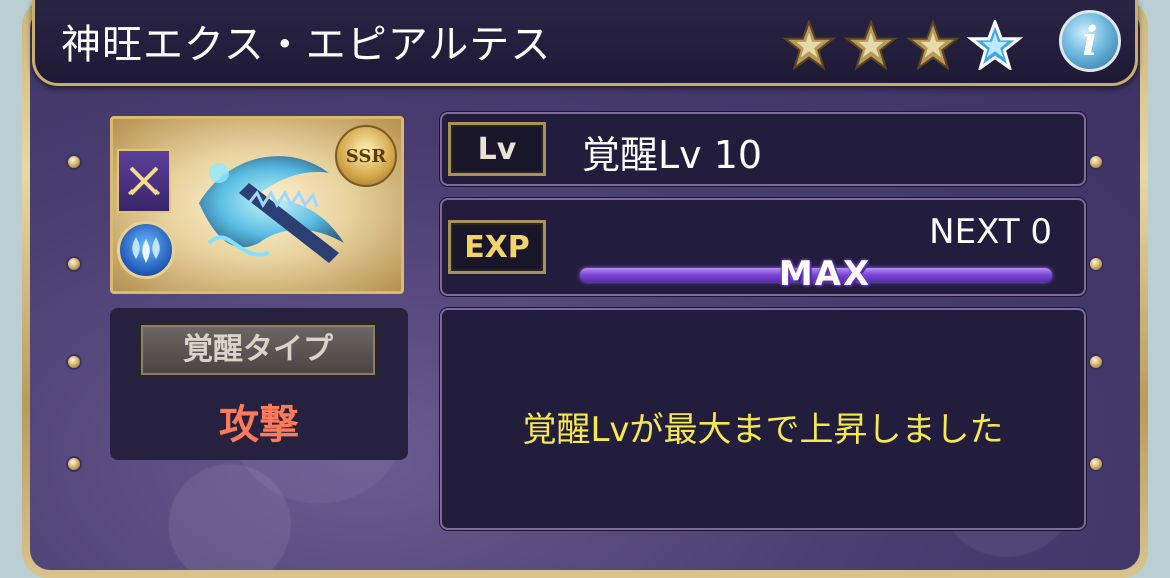 This screenshot has height=578, width=1170. I want to click on level-tag: Lv, so click(497, 149).